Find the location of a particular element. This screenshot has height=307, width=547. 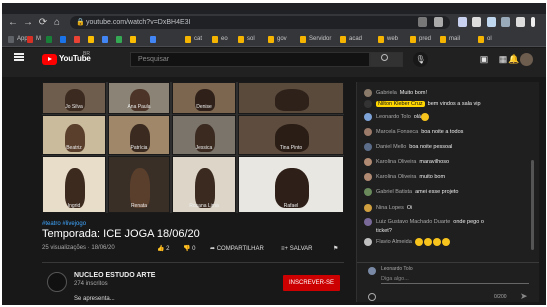

emoji-picker-icon is located at coordinates (372, 297).